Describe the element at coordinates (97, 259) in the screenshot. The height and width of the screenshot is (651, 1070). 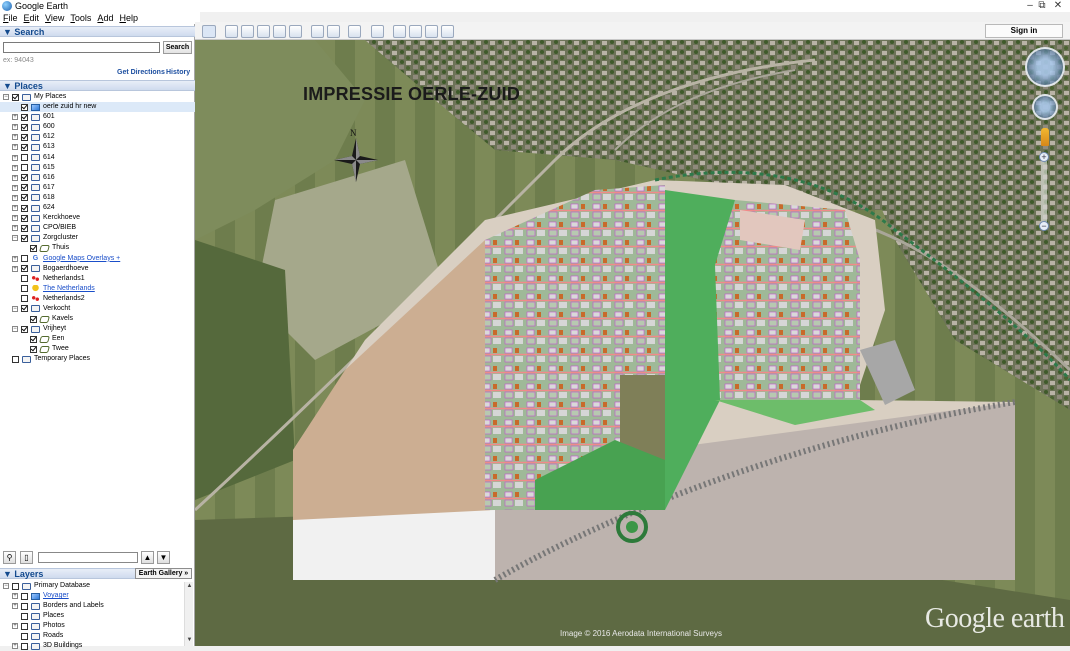
I see `places-item: + G Google Maps Overlays +` at that location.